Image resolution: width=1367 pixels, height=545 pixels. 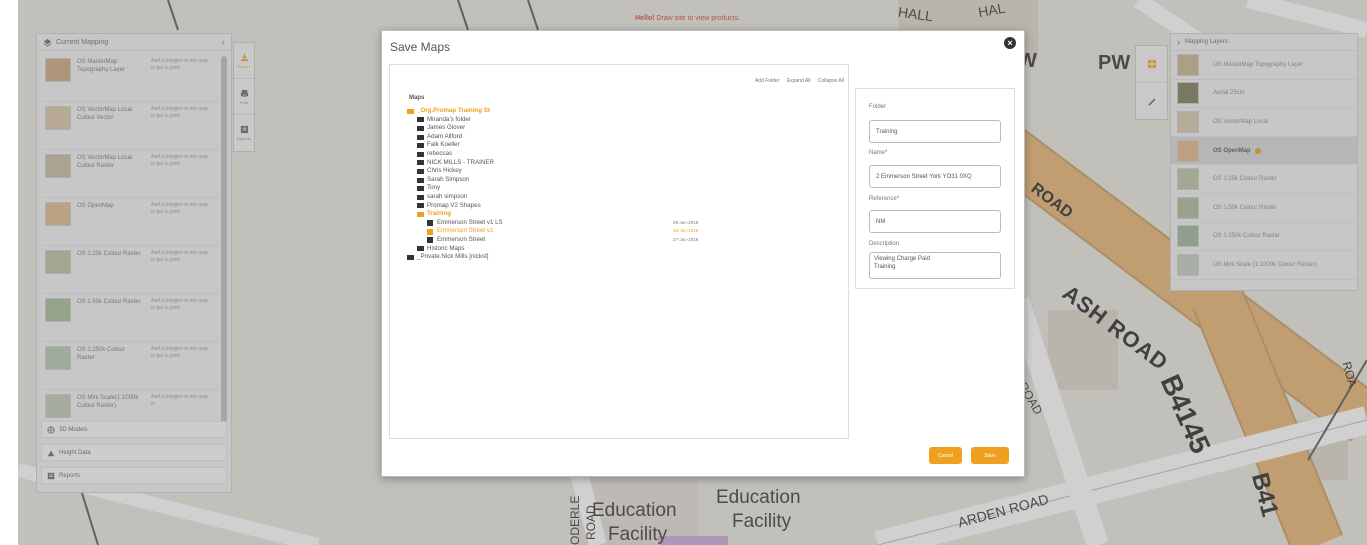 What do you see at coordinates (470, 222) in the screenshot?
I see `tree-item-label: Emmerson Street v1 LS` at bounding box center [470, 222].